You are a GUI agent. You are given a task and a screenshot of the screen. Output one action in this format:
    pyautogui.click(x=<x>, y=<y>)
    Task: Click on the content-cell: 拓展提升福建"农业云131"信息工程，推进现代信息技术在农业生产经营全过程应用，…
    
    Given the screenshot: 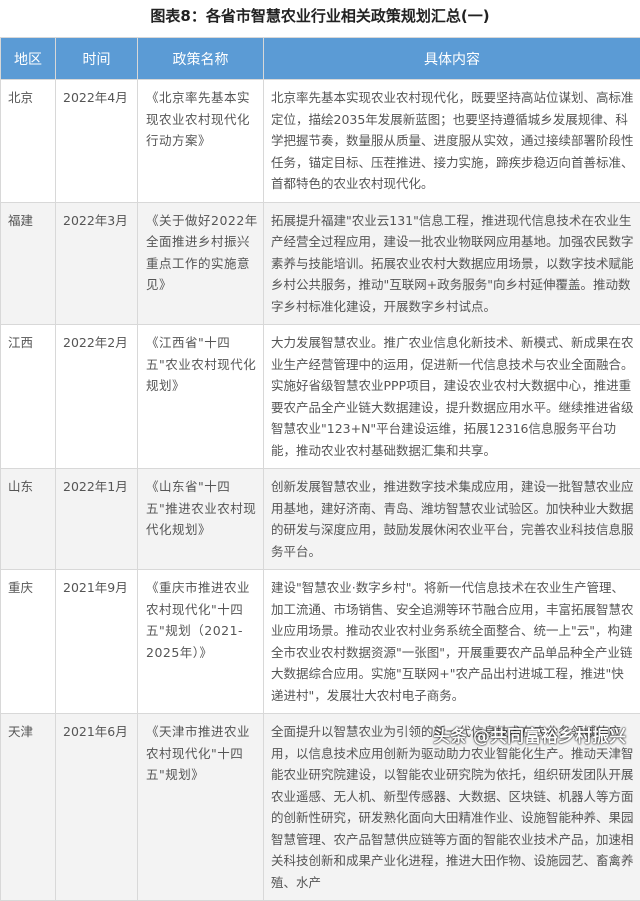 What is the action you would take?
    pyautogui.click(x=452, y=263)
    